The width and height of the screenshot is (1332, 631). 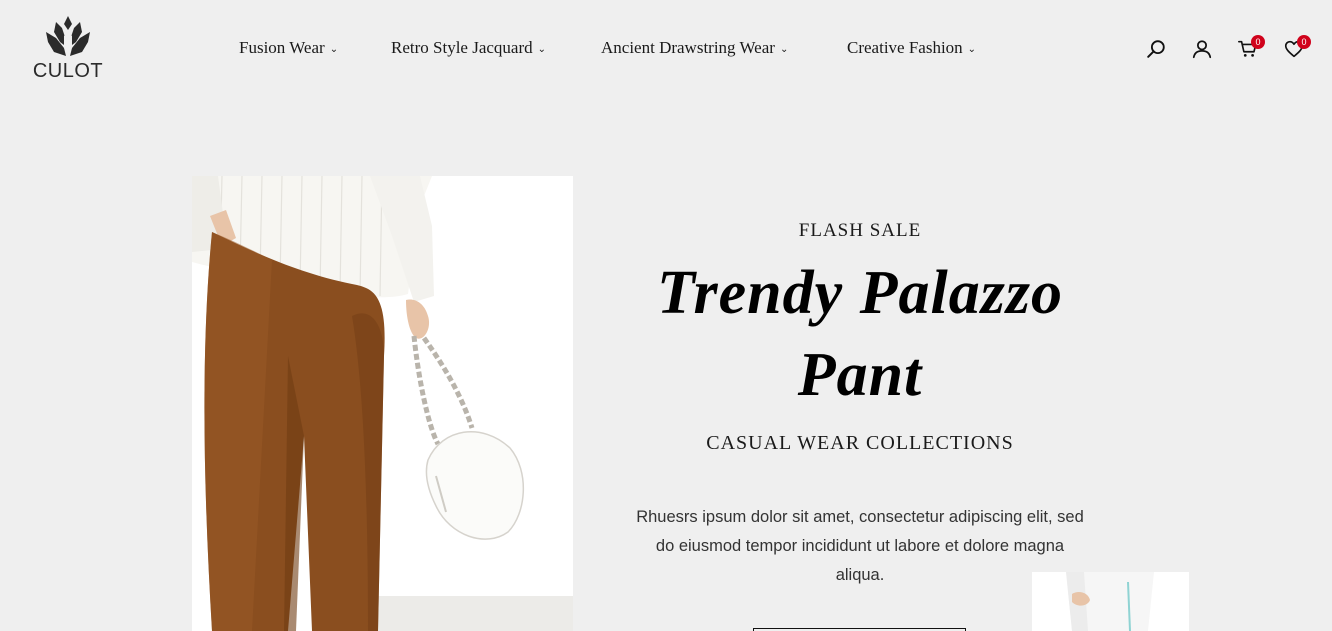 I want to click on search-icon, so click(x=1156, y=49).